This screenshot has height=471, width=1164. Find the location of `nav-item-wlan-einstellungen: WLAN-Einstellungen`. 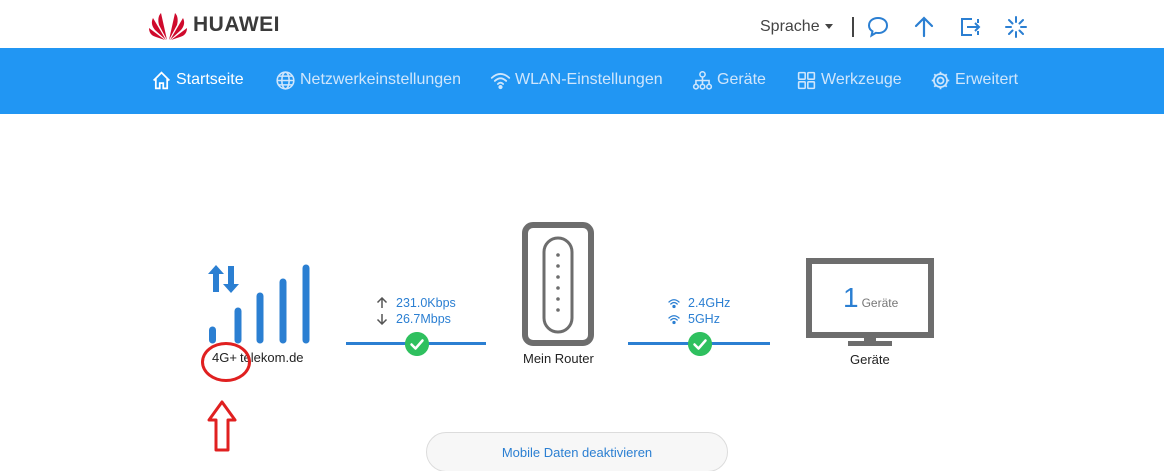

nav-item-wlan-einstellungen: WLAN-Einstellungen is located at coordinates (576, 80).